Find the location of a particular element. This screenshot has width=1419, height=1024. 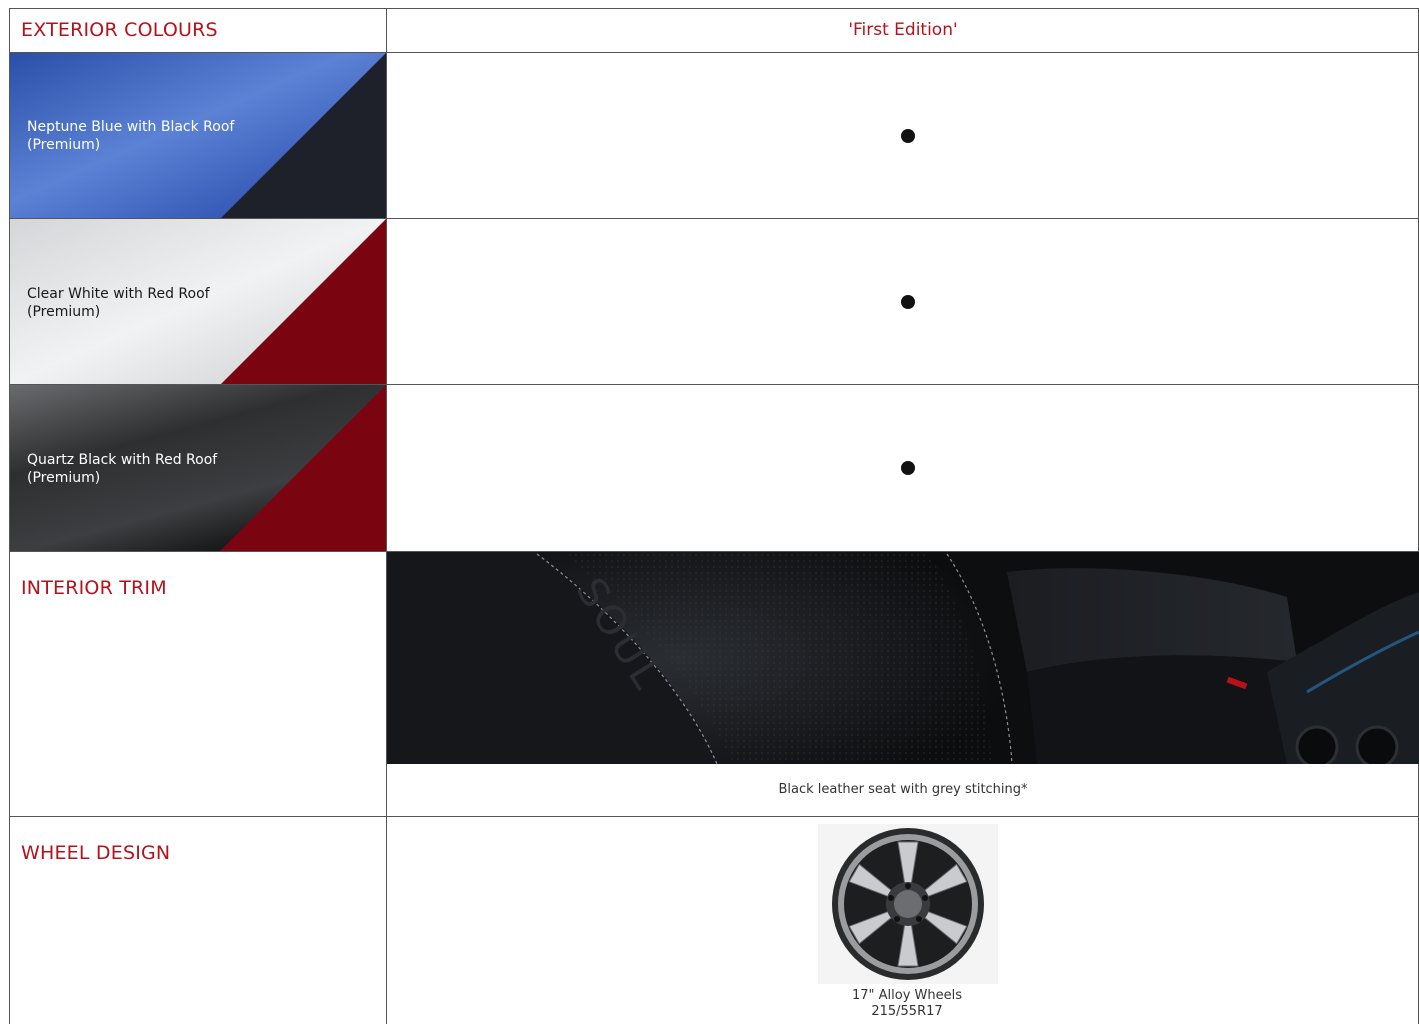

colour-name: Neptune Blue with Black Roof (Premium) is located at coordinates (130, 136).